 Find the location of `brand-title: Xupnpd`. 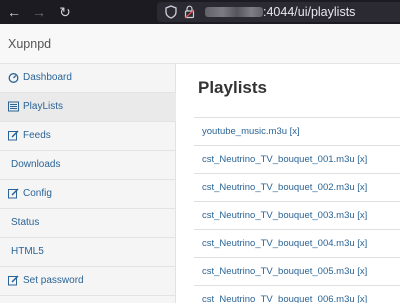

brand-title: Xupnpd is located at coordinates (29, 44).